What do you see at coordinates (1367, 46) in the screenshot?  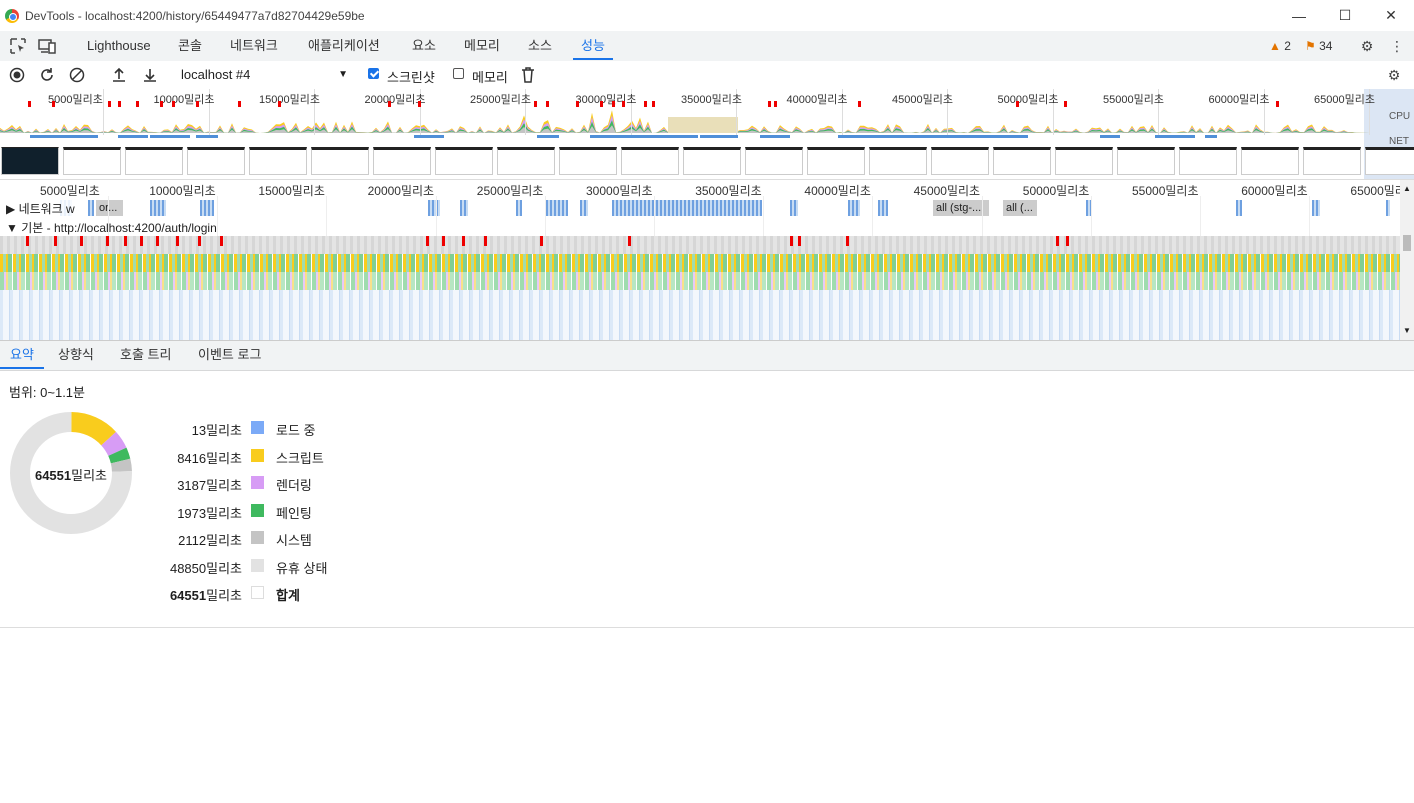 I see `settings-gear-icon: ⚙` at bounding box center [1367, 46].